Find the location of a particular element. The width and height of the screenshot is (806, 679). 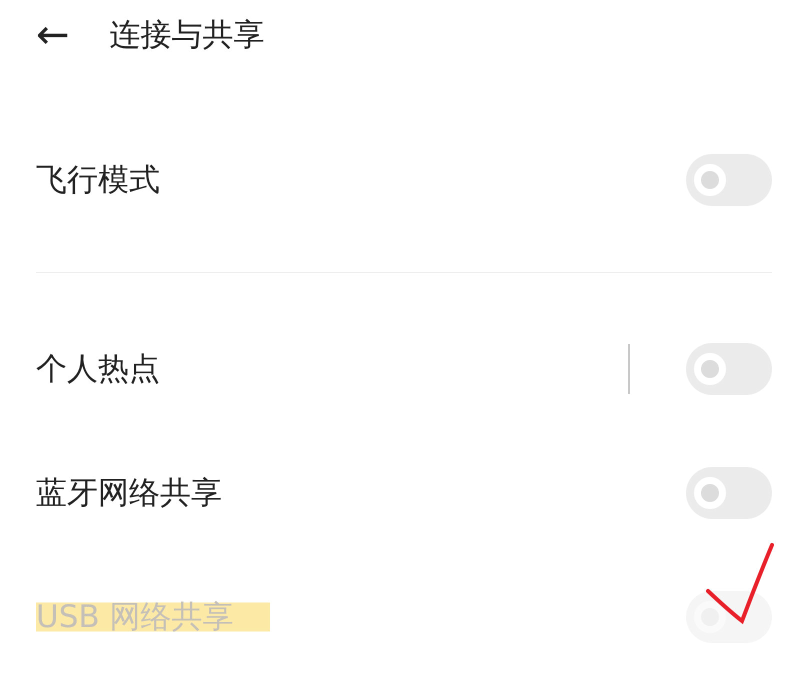

setting-label: 蓝牙网络共享 is located at coordinates (129, 493).